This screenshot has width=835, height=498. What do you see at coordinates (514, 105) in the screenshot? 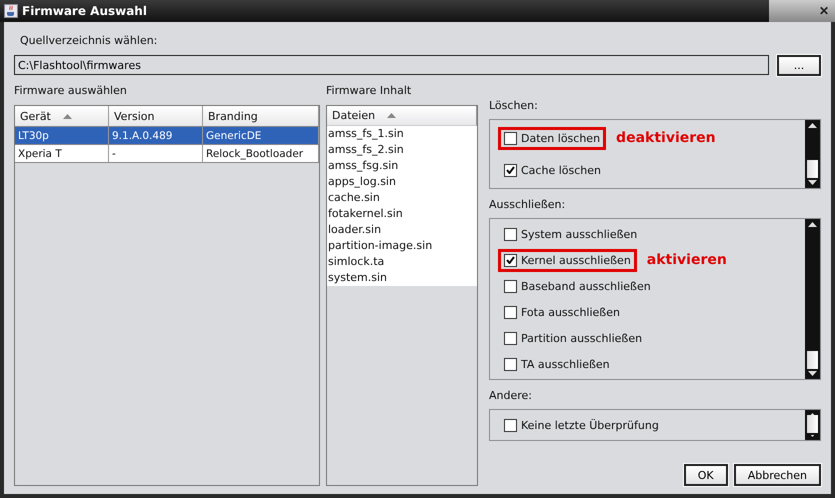
I see `group-label: Löschen:` at bounding box center [514, 105].